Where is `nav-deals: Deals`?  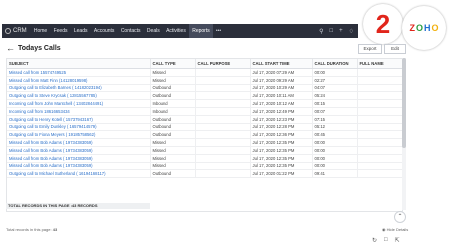
nav-deals: Deals is located at coordinates (153, 31).